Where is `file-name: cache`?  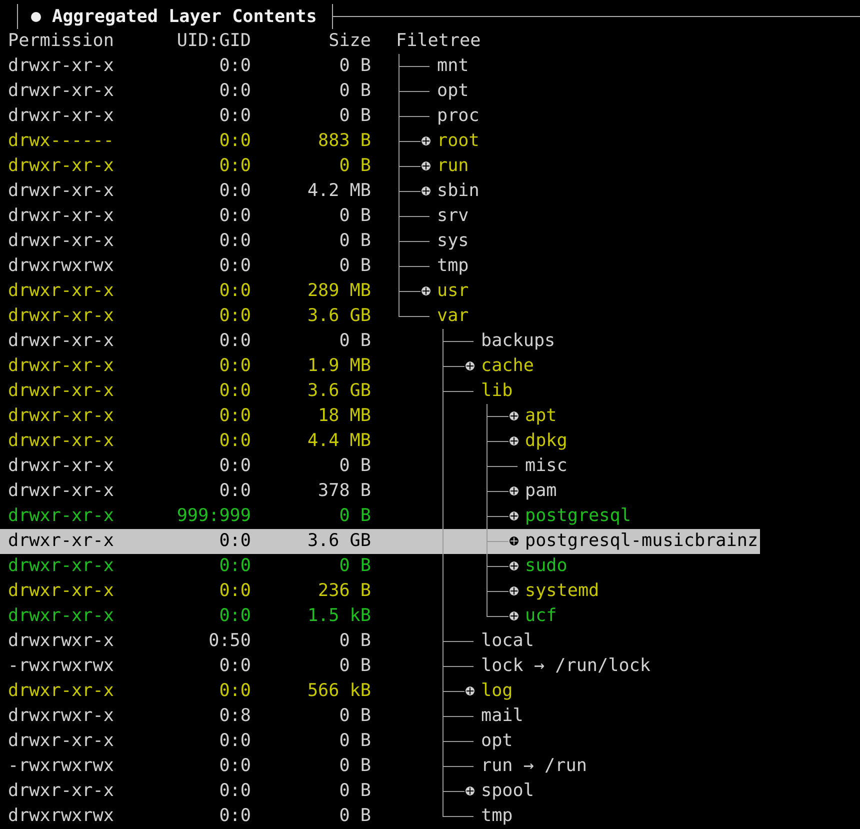
file-name: cache is located at coordinates (508, 366).